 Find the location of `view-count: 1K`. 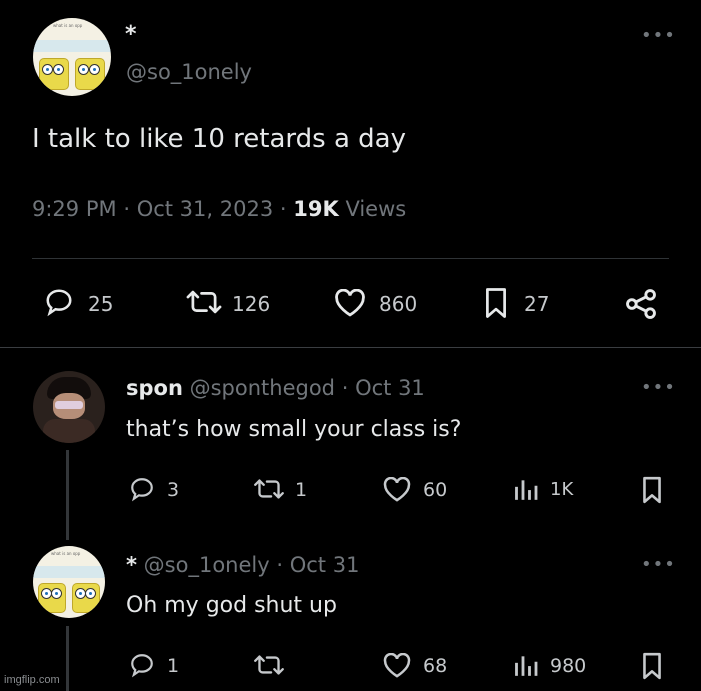

view-count: 1K is located at coordinates (562, 489).